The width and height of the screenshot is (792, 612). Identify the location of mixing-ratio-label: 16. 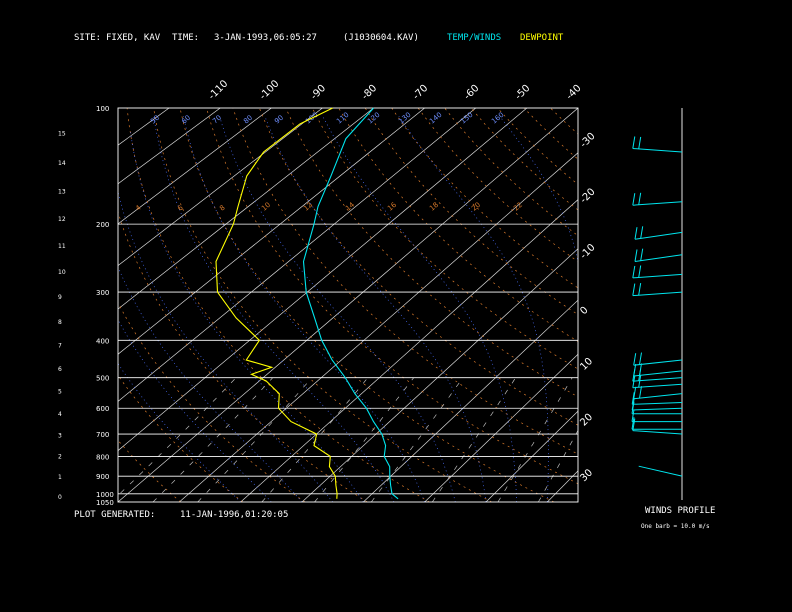
(392, 206).